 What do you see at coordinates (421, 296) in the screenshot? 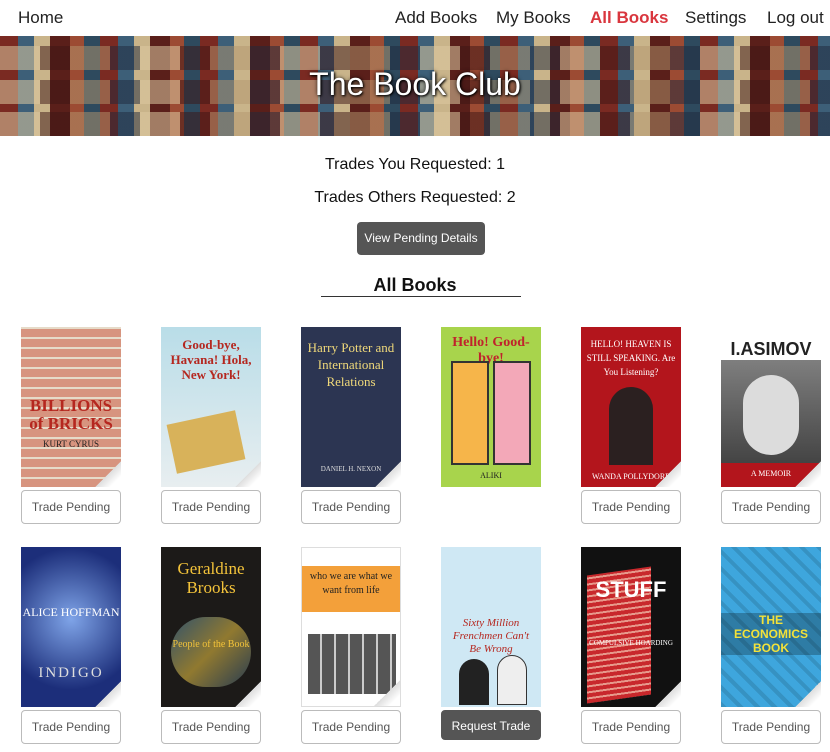
I see `section-divider` at bounding box center [421, 296].